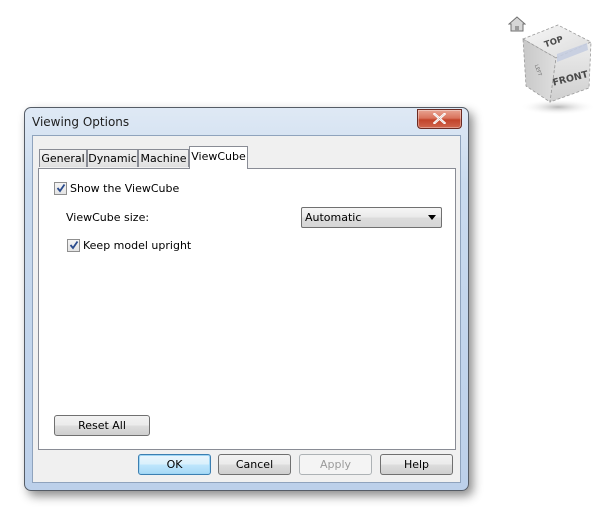 The width and height of the screenshot is (616, 522). I want to click on tab-general: General, so click(63, 158).